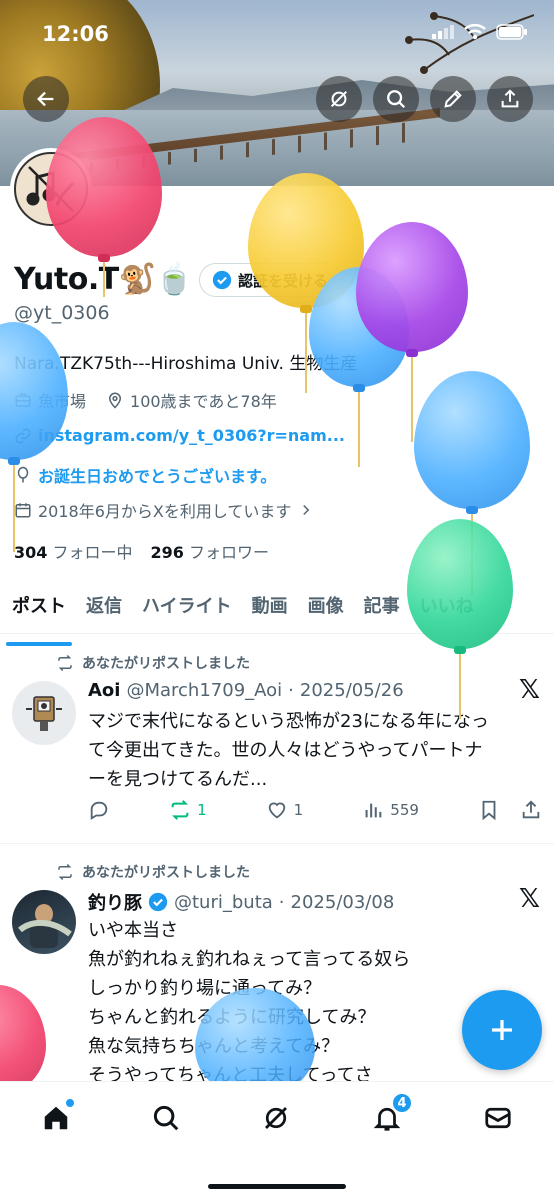 This screenshot has height=1200, width=554. Describe the element at coordinates (339, 99) in the screenshot. I see `grok-button` at that location.